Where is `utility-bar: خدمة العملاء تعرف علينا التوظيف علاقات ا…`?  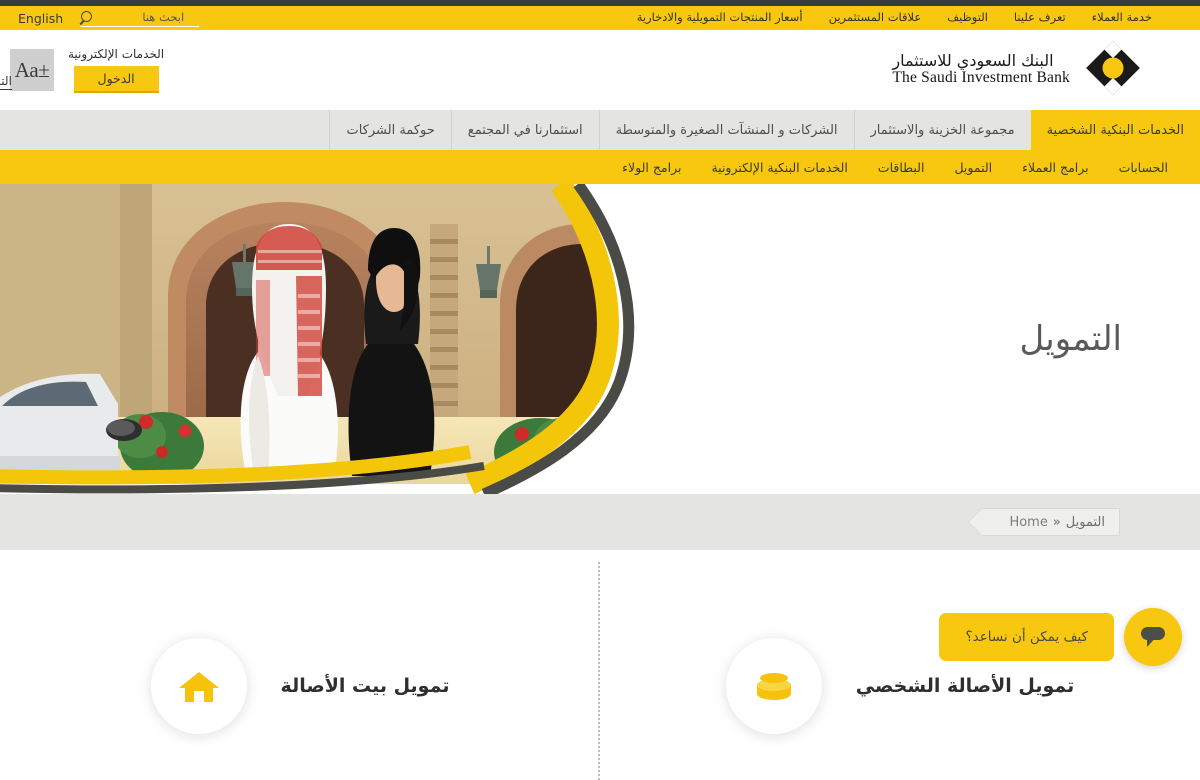 utility-bar: خدمة العملاء تعرف علينا التوظيف علاقات ا… is located at coordinates (600, 18).